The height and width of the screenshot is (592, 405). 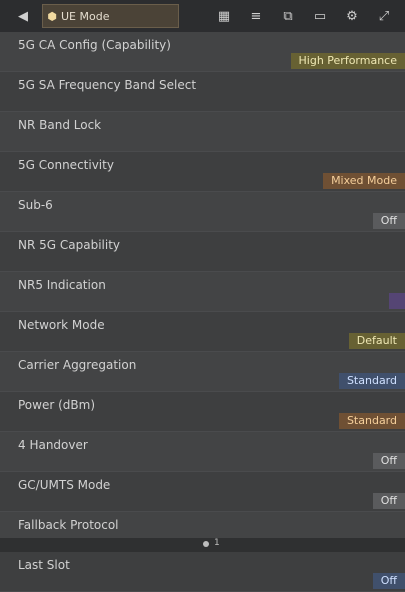 What do you see at coordinates (61, 325) in the screenshot?
I see `setting-label: Network Mode` at bounding box center [61, 325].